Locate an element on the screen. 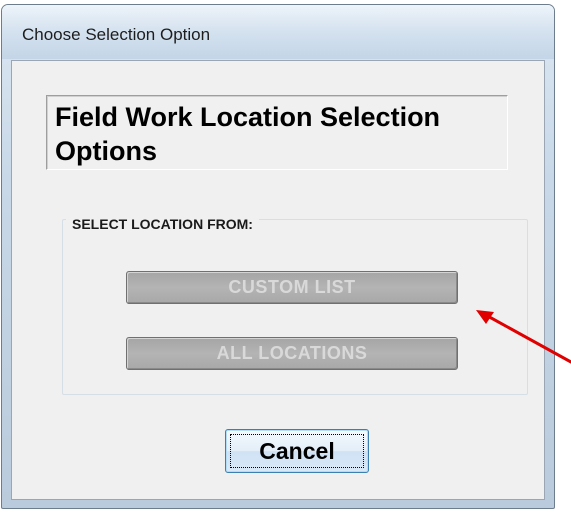 The width and height of the screenshot is (571, 512). red-arrow-icon is located at coordinates (523, 337).